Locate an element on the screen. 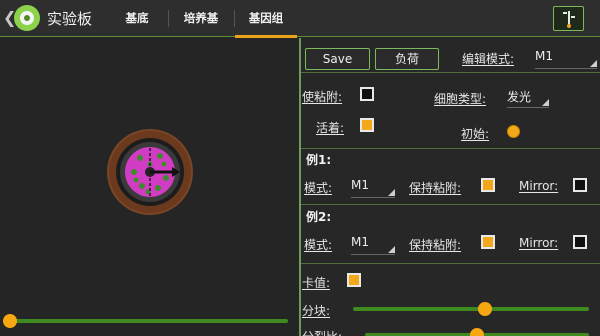 The image size is (600, 336). cell-type-label: 细胞类型: is located at coordinates (460, 99).